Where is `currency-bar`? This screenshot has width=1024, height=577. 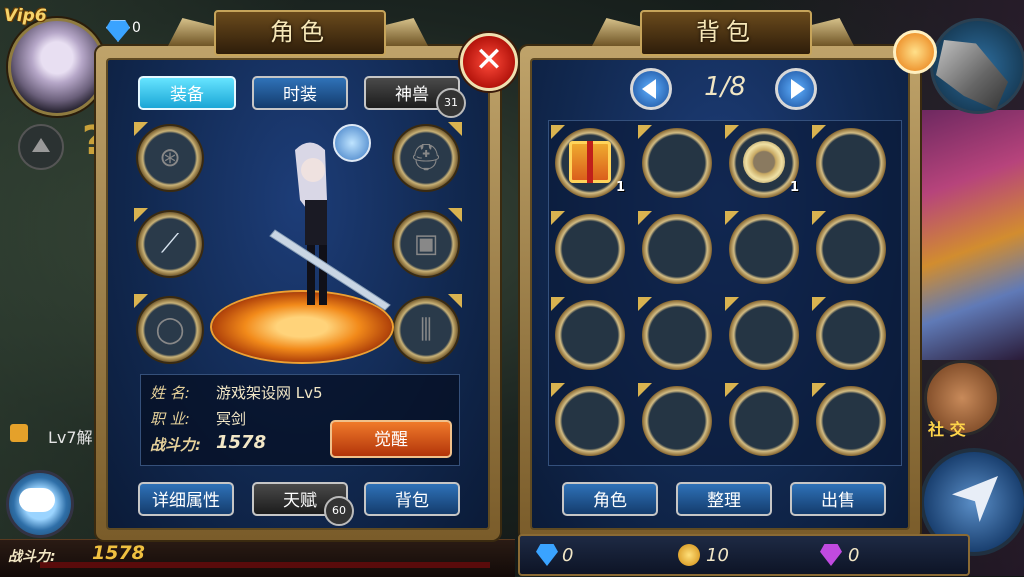 currency-bar is located at coordinates (744, 555).